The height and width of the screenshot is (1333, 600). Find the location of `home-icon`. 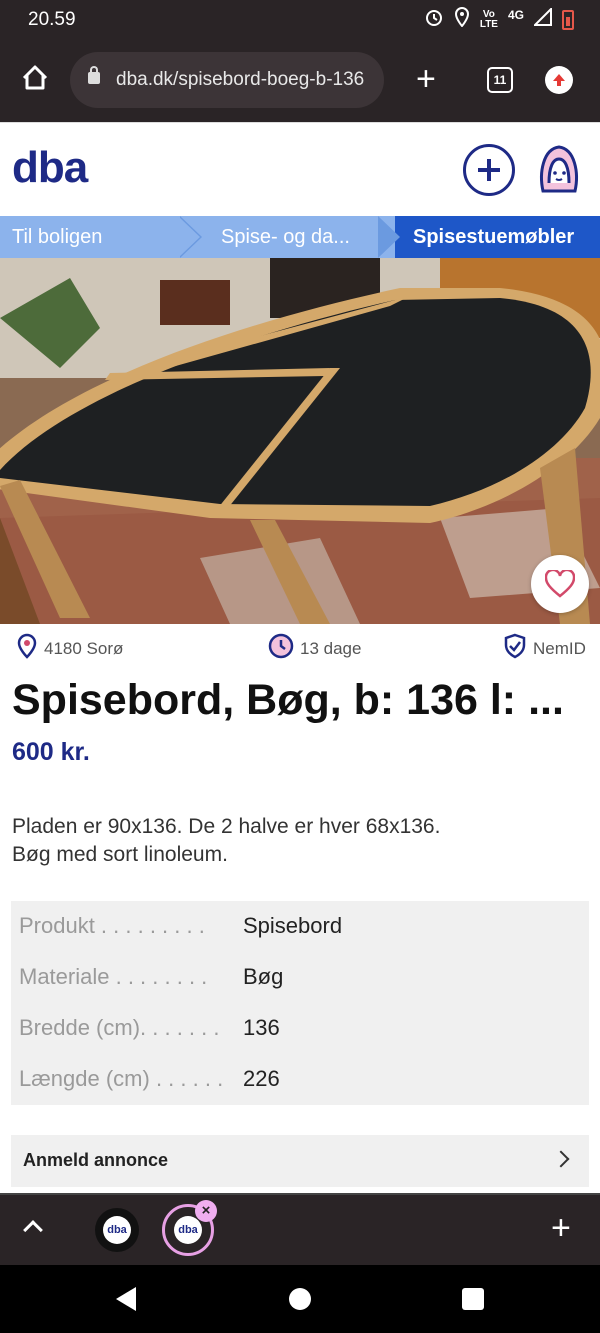

home-icon is located at coordinates (35, 78).